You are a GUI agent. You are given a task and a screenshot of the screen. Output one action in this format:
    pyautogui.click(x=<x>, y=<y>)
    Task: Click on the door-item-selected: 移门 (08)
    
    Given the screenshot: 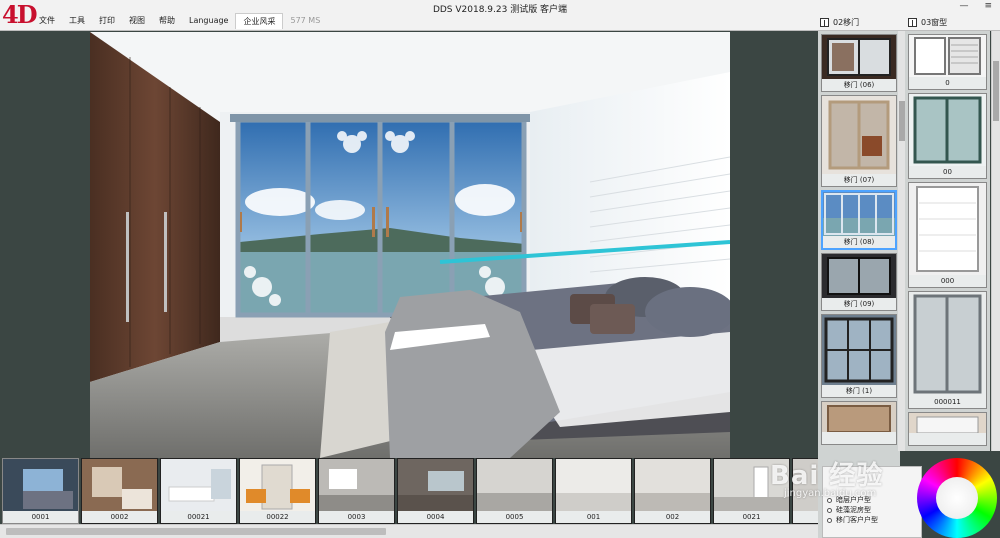 What is the action you would take?
    pyautogui.click(x=859, y=220)
    